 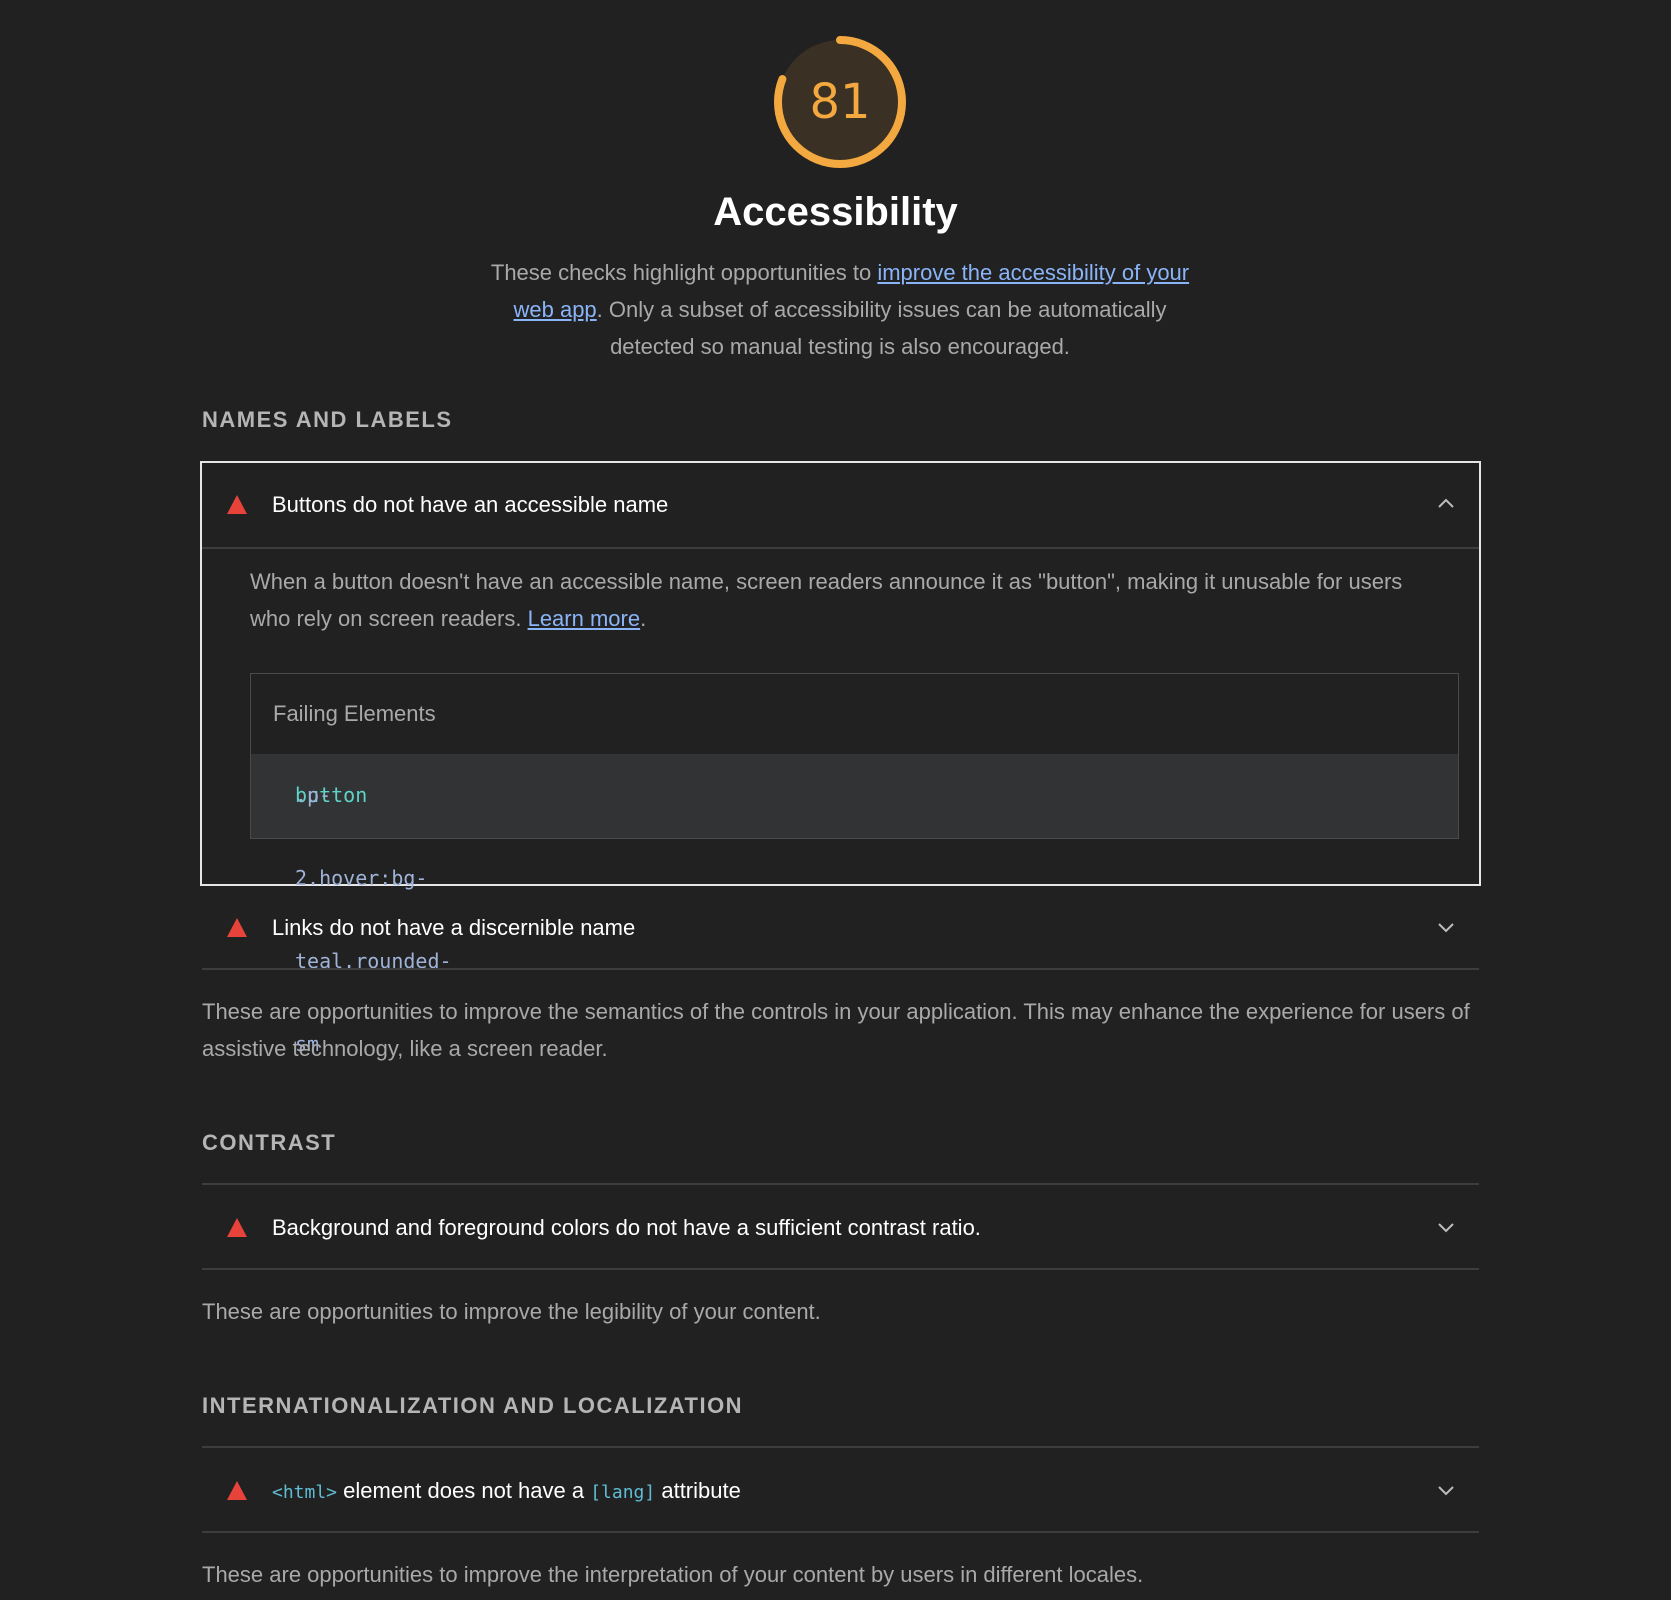 What do you see at coordinates (840, 102) in the screenshot?
I see `score-value: 81` at bounding box center [840, 102].